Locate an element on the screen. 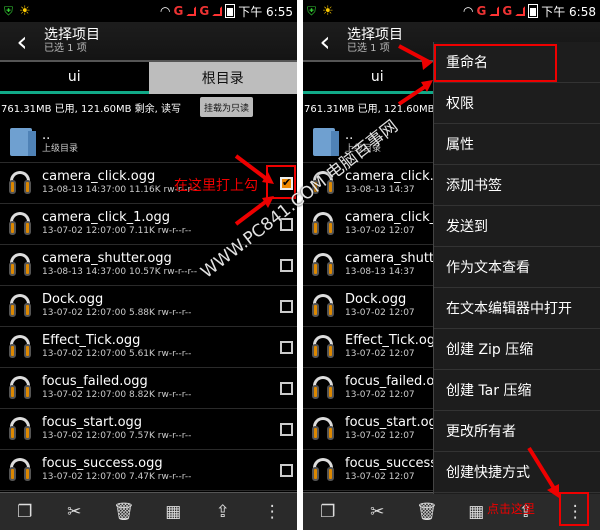 The image size is (600, 530). file-meta: 13-08-13 14:37:00 10.57K rw-r--r-- is located at coordinates (120, 272).